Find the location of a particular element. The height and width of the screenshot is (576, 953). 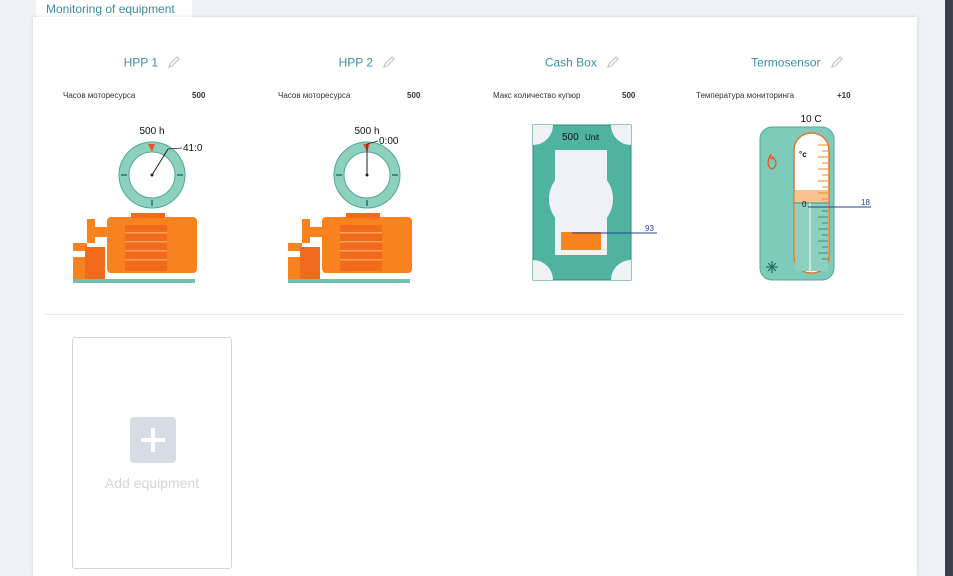

tab-monitoring: Monitoring of equipment is located at coordinates (114, 9).